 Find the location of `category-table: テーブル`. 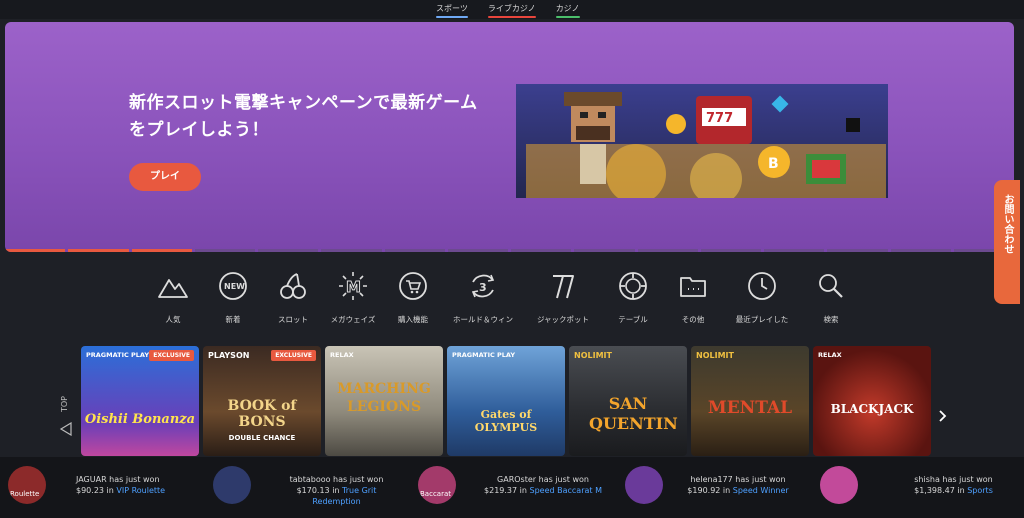

category-table: テーブル is located at coordinates (633, 296).